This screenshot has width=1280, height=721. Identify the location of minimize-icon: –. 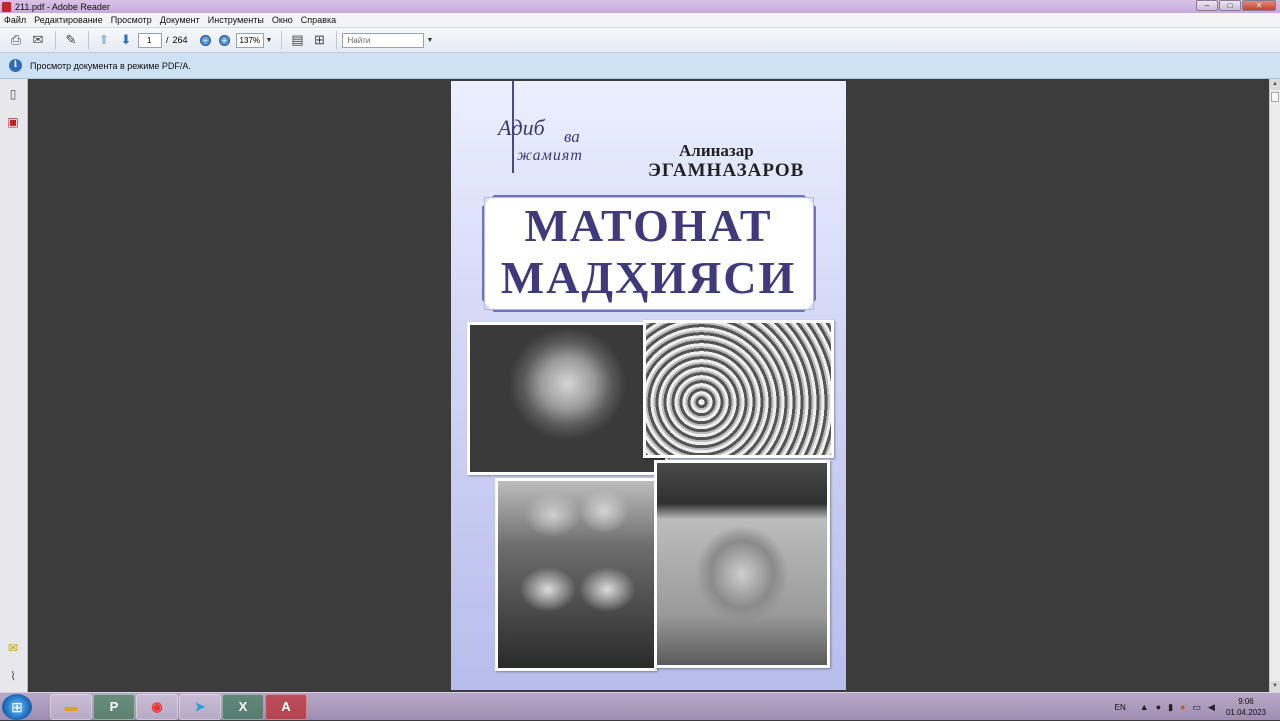
(1207, 5).